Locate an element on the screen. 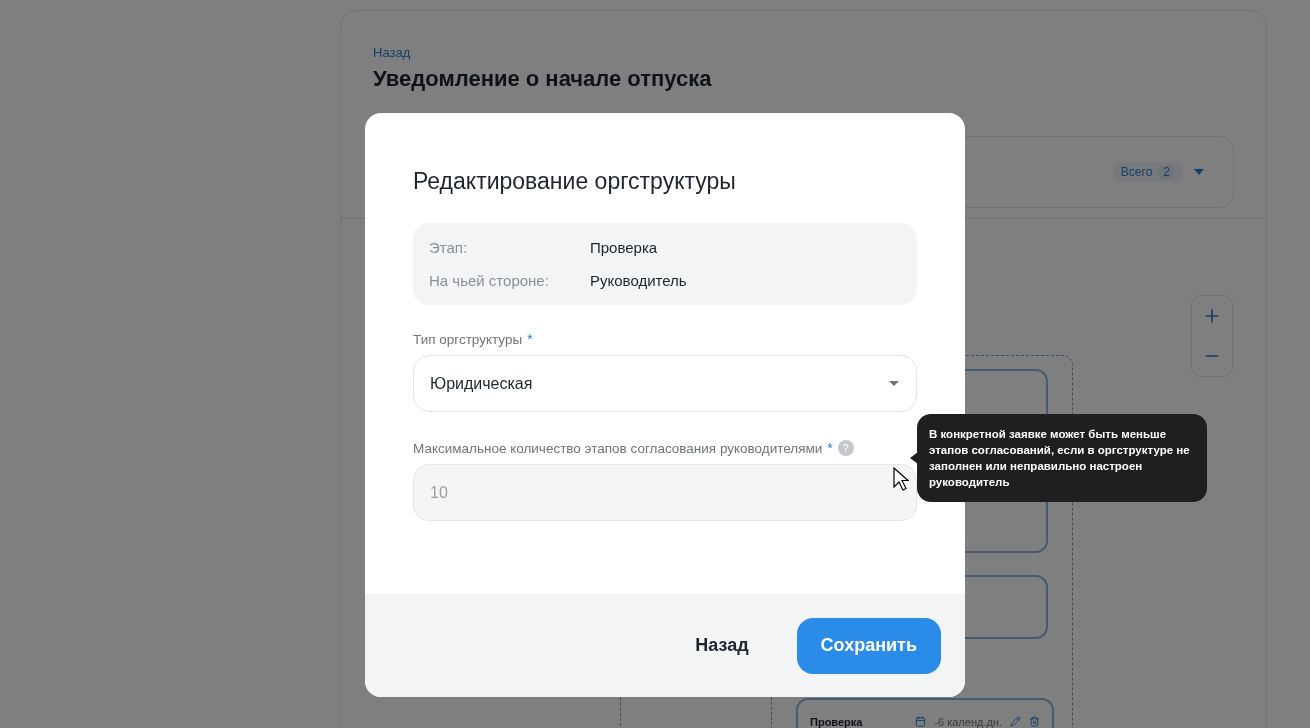 This screenshot has height=728, width=1310. back-button: Назад is located at coordinates (722, 645).